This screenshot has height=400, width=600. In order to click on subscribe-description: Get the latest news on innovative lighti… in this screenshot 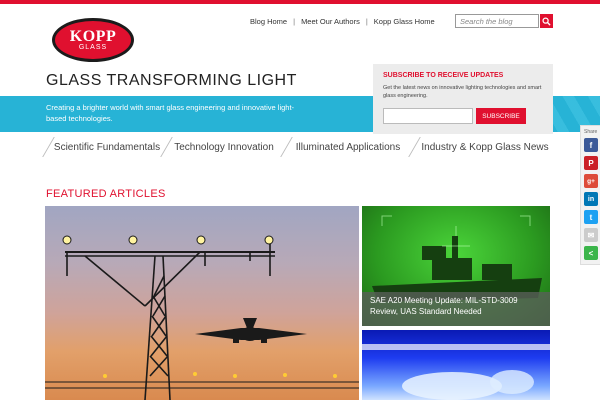, I will do `click(462, 92)`.